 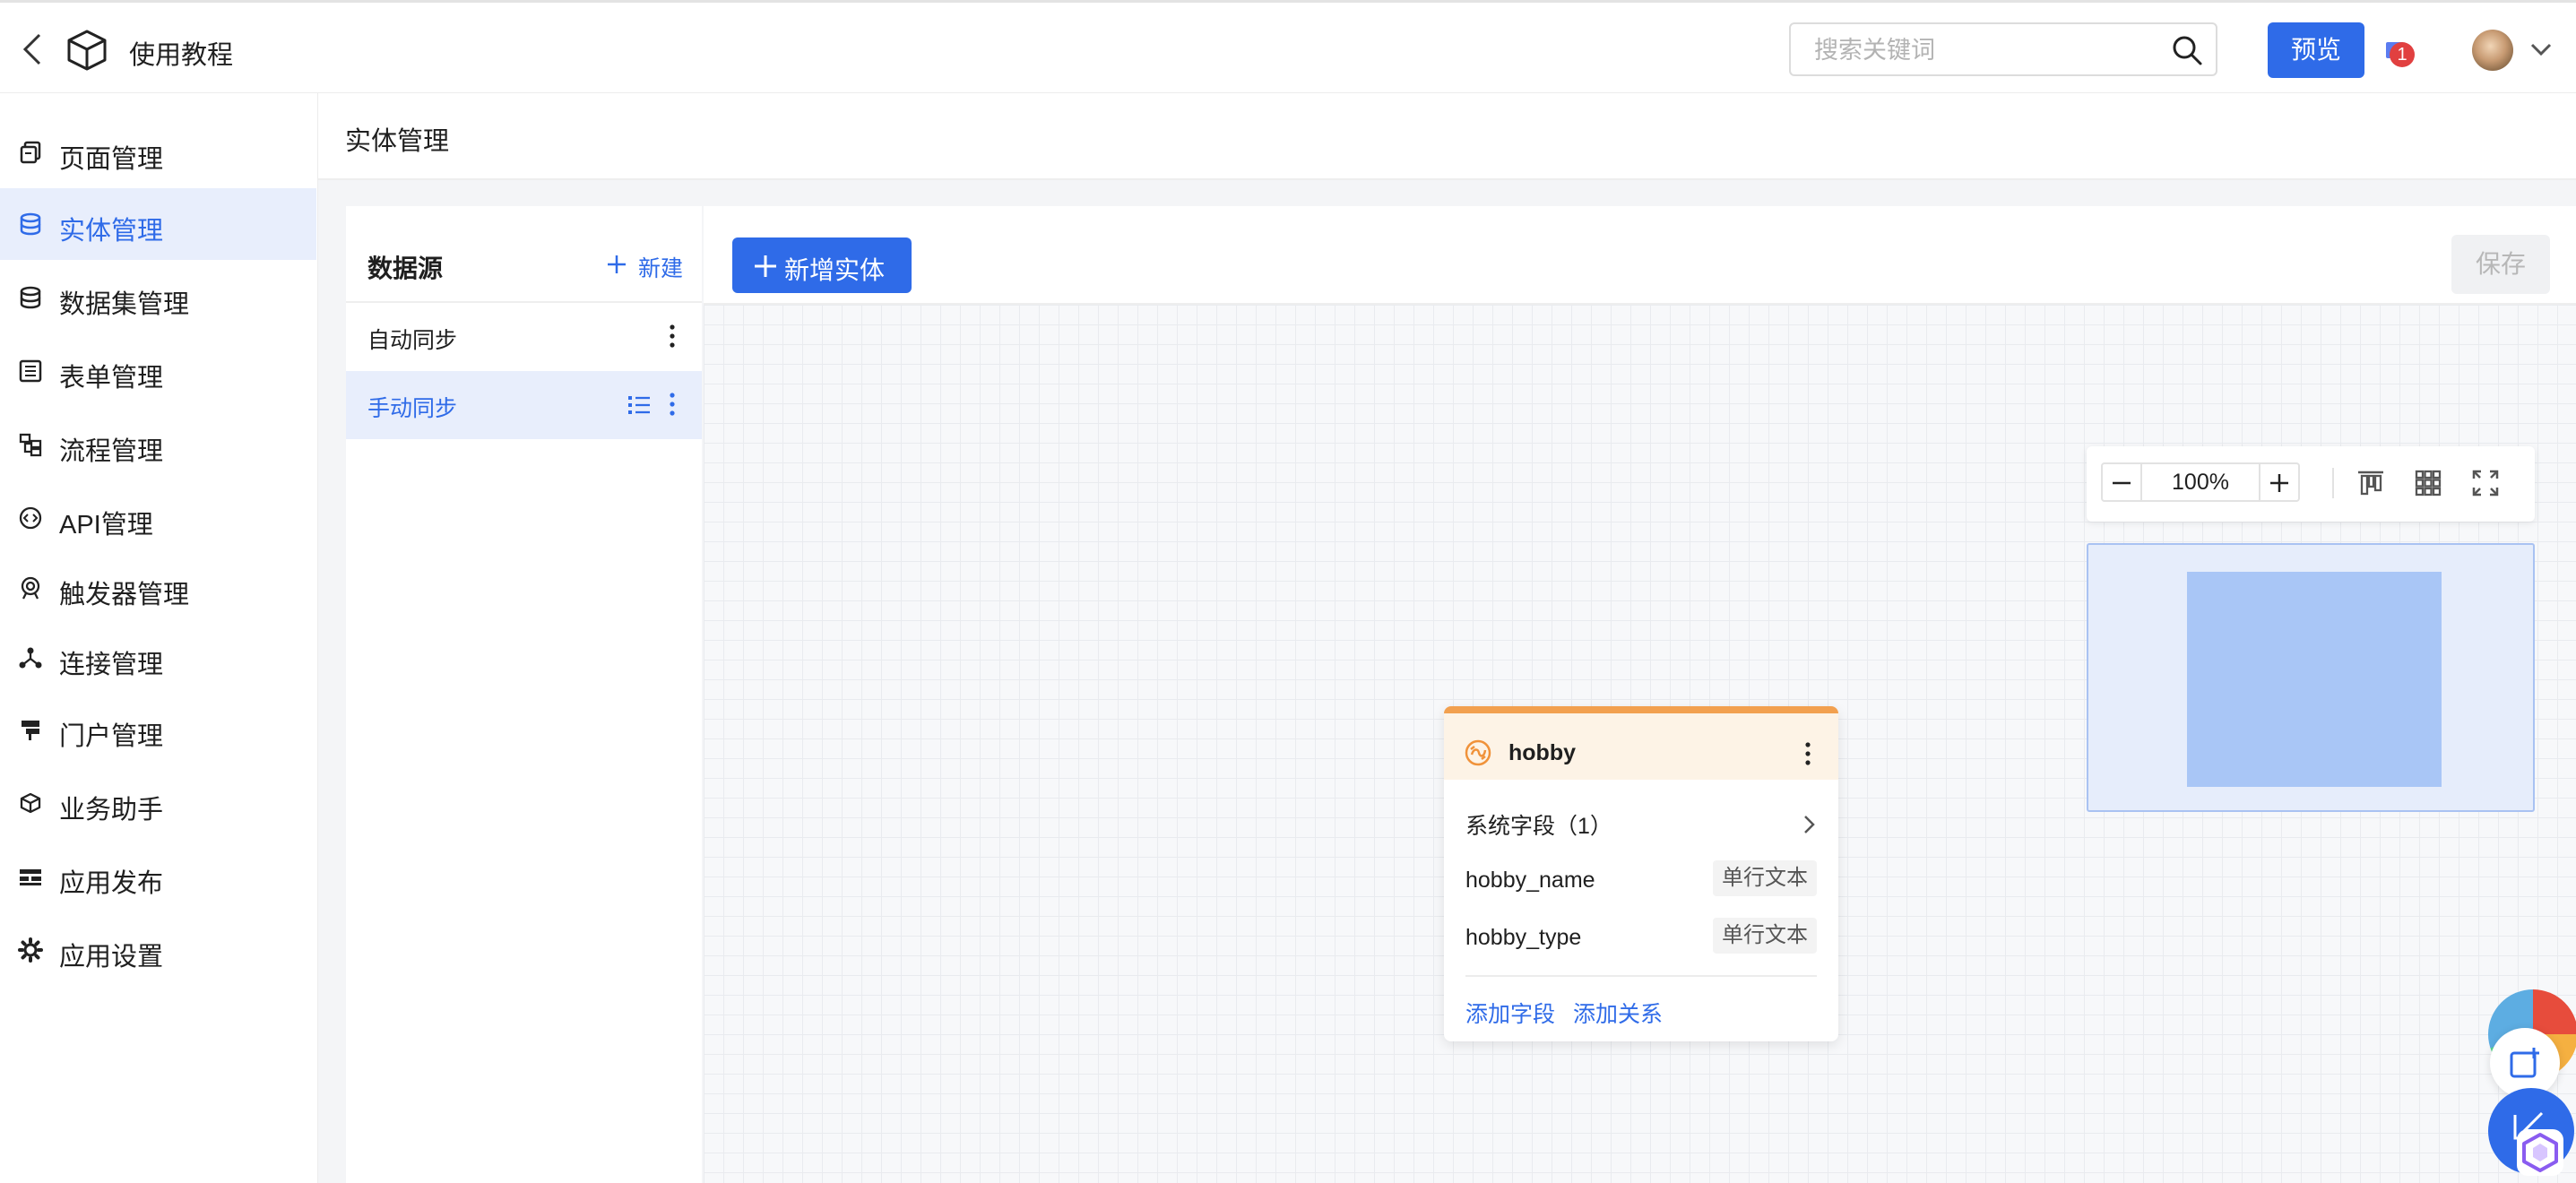 I want to click on back-arrow-icon, so click(x=33, y=49).